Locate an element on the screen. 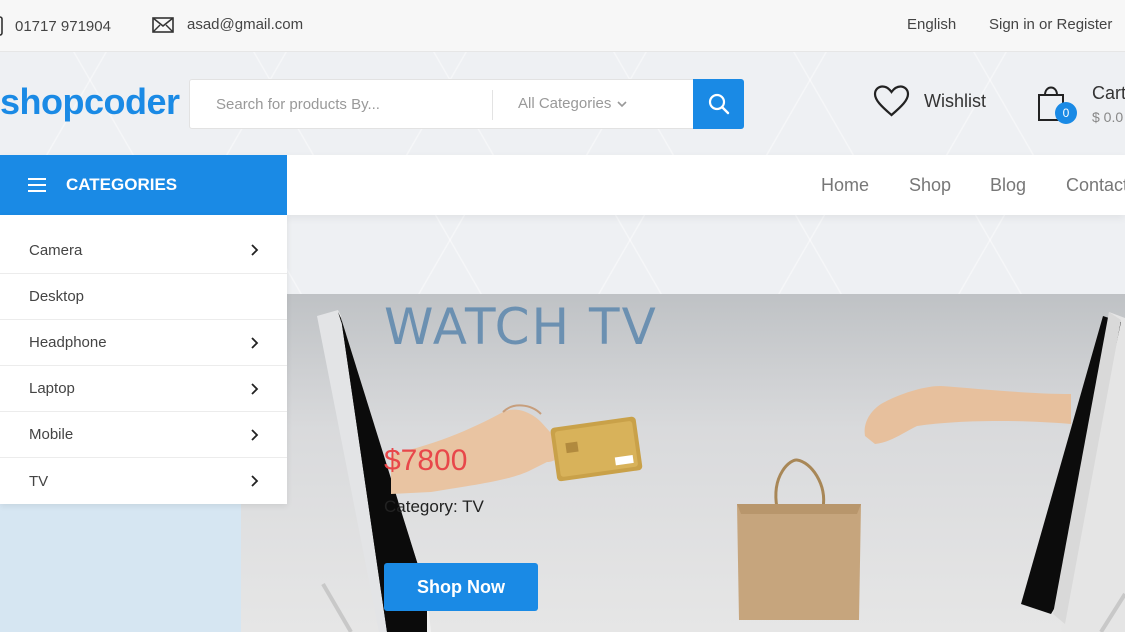 The height and width of the screenshot is (632, 1125). cart-count-badge: 0 is located at coordinates (1066, 113).